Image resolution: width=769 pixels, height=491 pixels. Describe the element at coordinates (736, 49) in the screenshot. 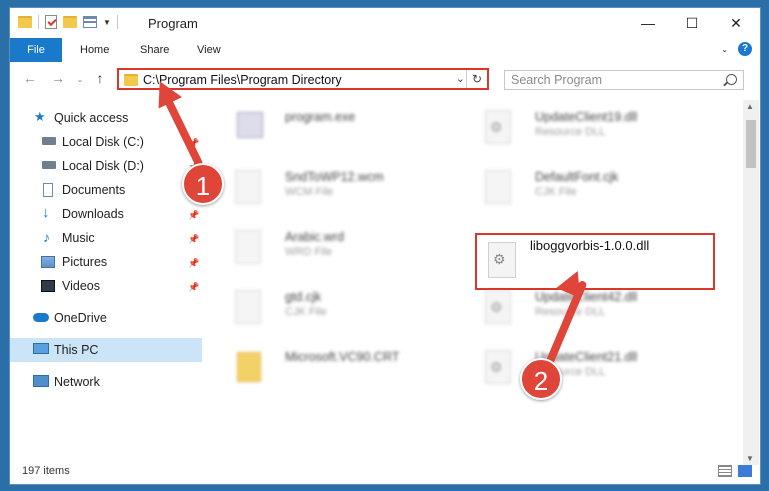

I see `ribbon-right: ⌄ ?` at that location.